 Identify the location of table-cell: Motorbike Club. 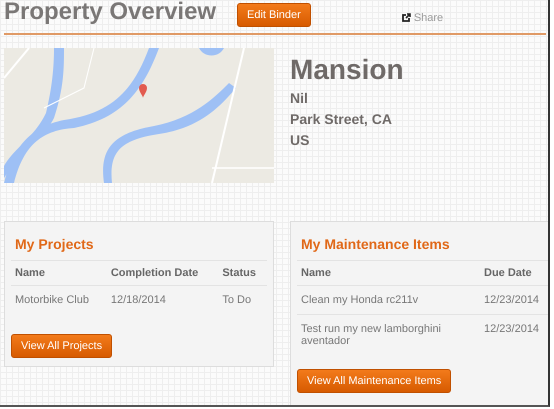
(59, 303).